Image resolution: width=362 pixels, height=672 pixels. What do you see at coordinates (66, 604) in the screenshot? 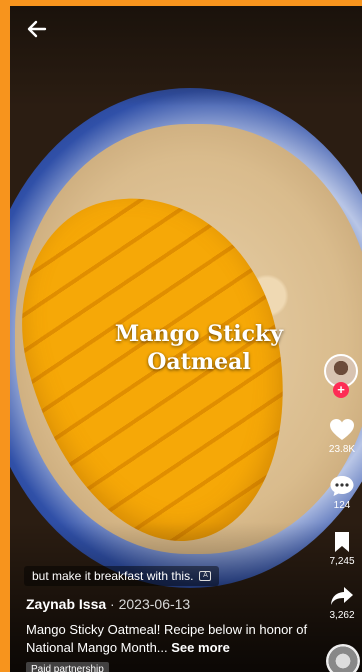
I see `author-name: Zaynab Issa` at bounding box center [66, 604].